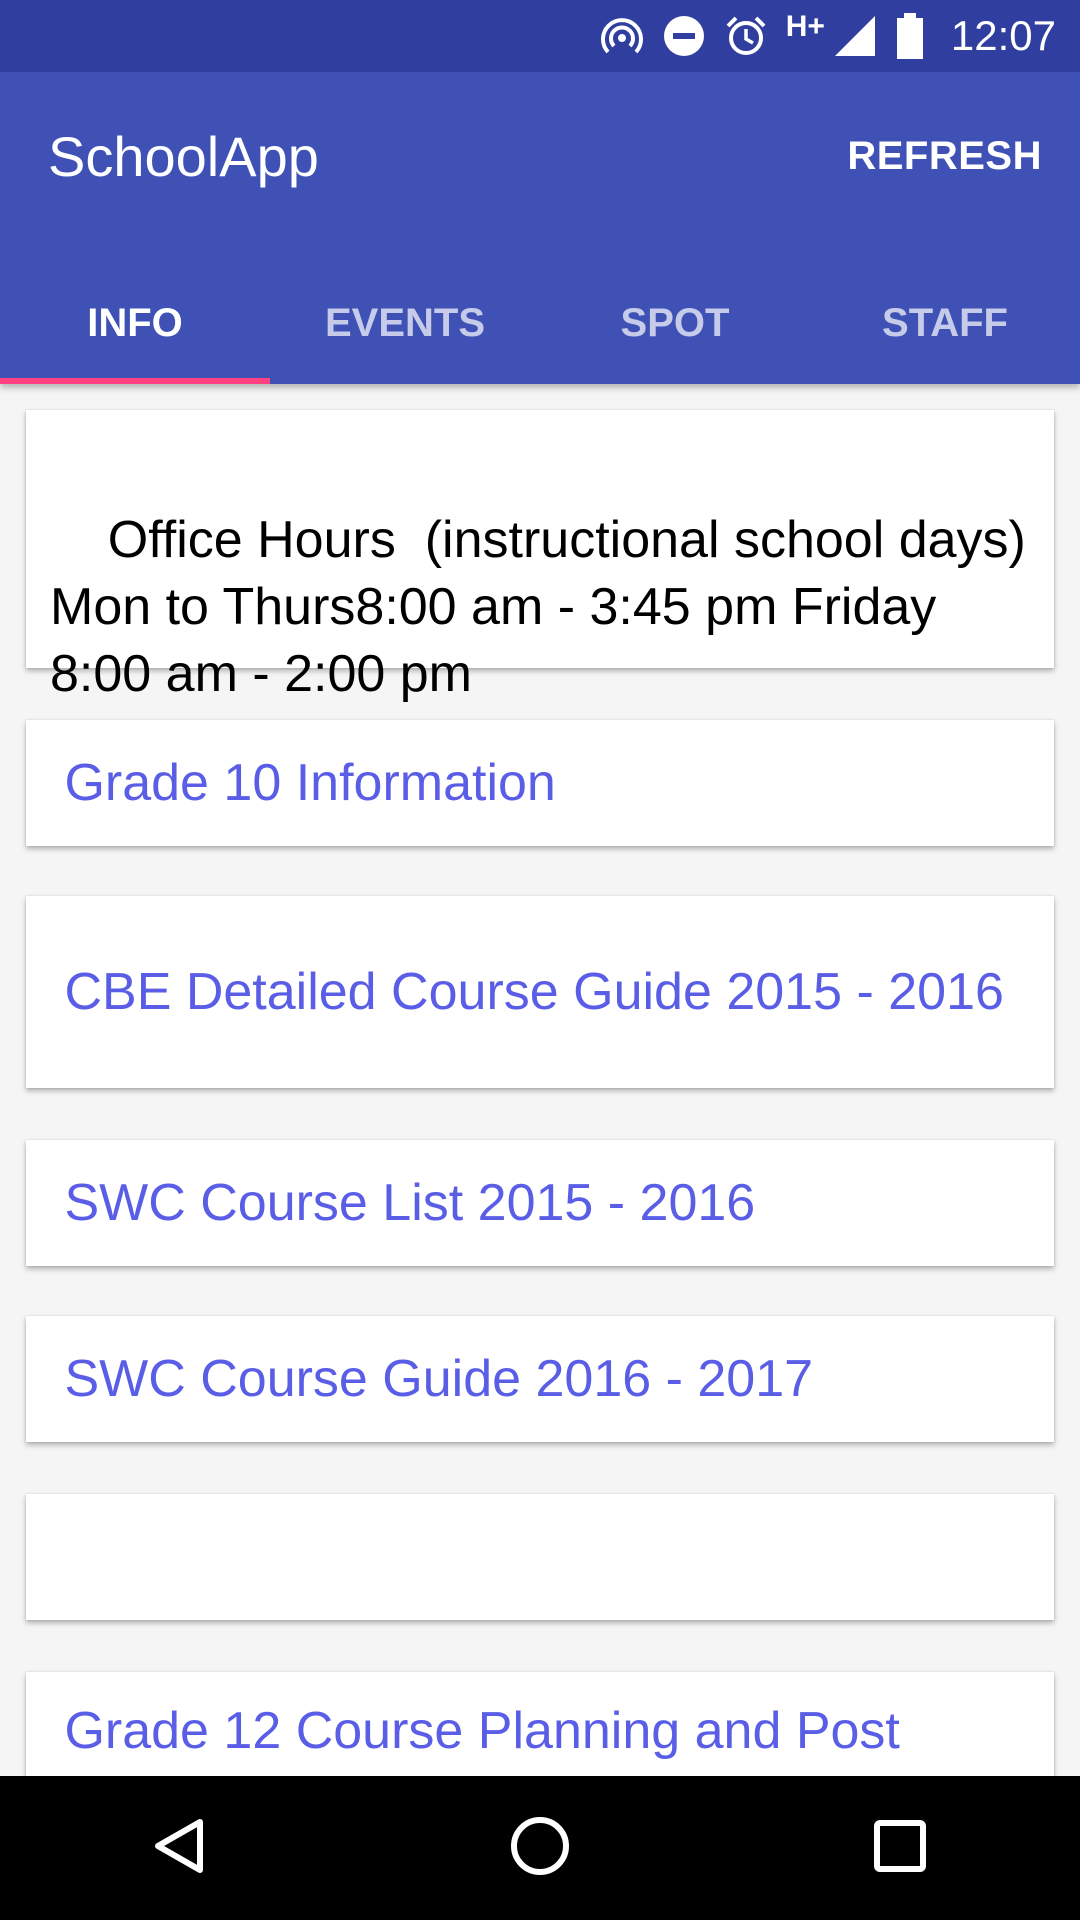 The width and height of the screenshot is (1080, 1920). What do you see at coordinates (945, 326) in the screenshot?
I see `tab-staff: STAFF` at bounding box center [945, 326].